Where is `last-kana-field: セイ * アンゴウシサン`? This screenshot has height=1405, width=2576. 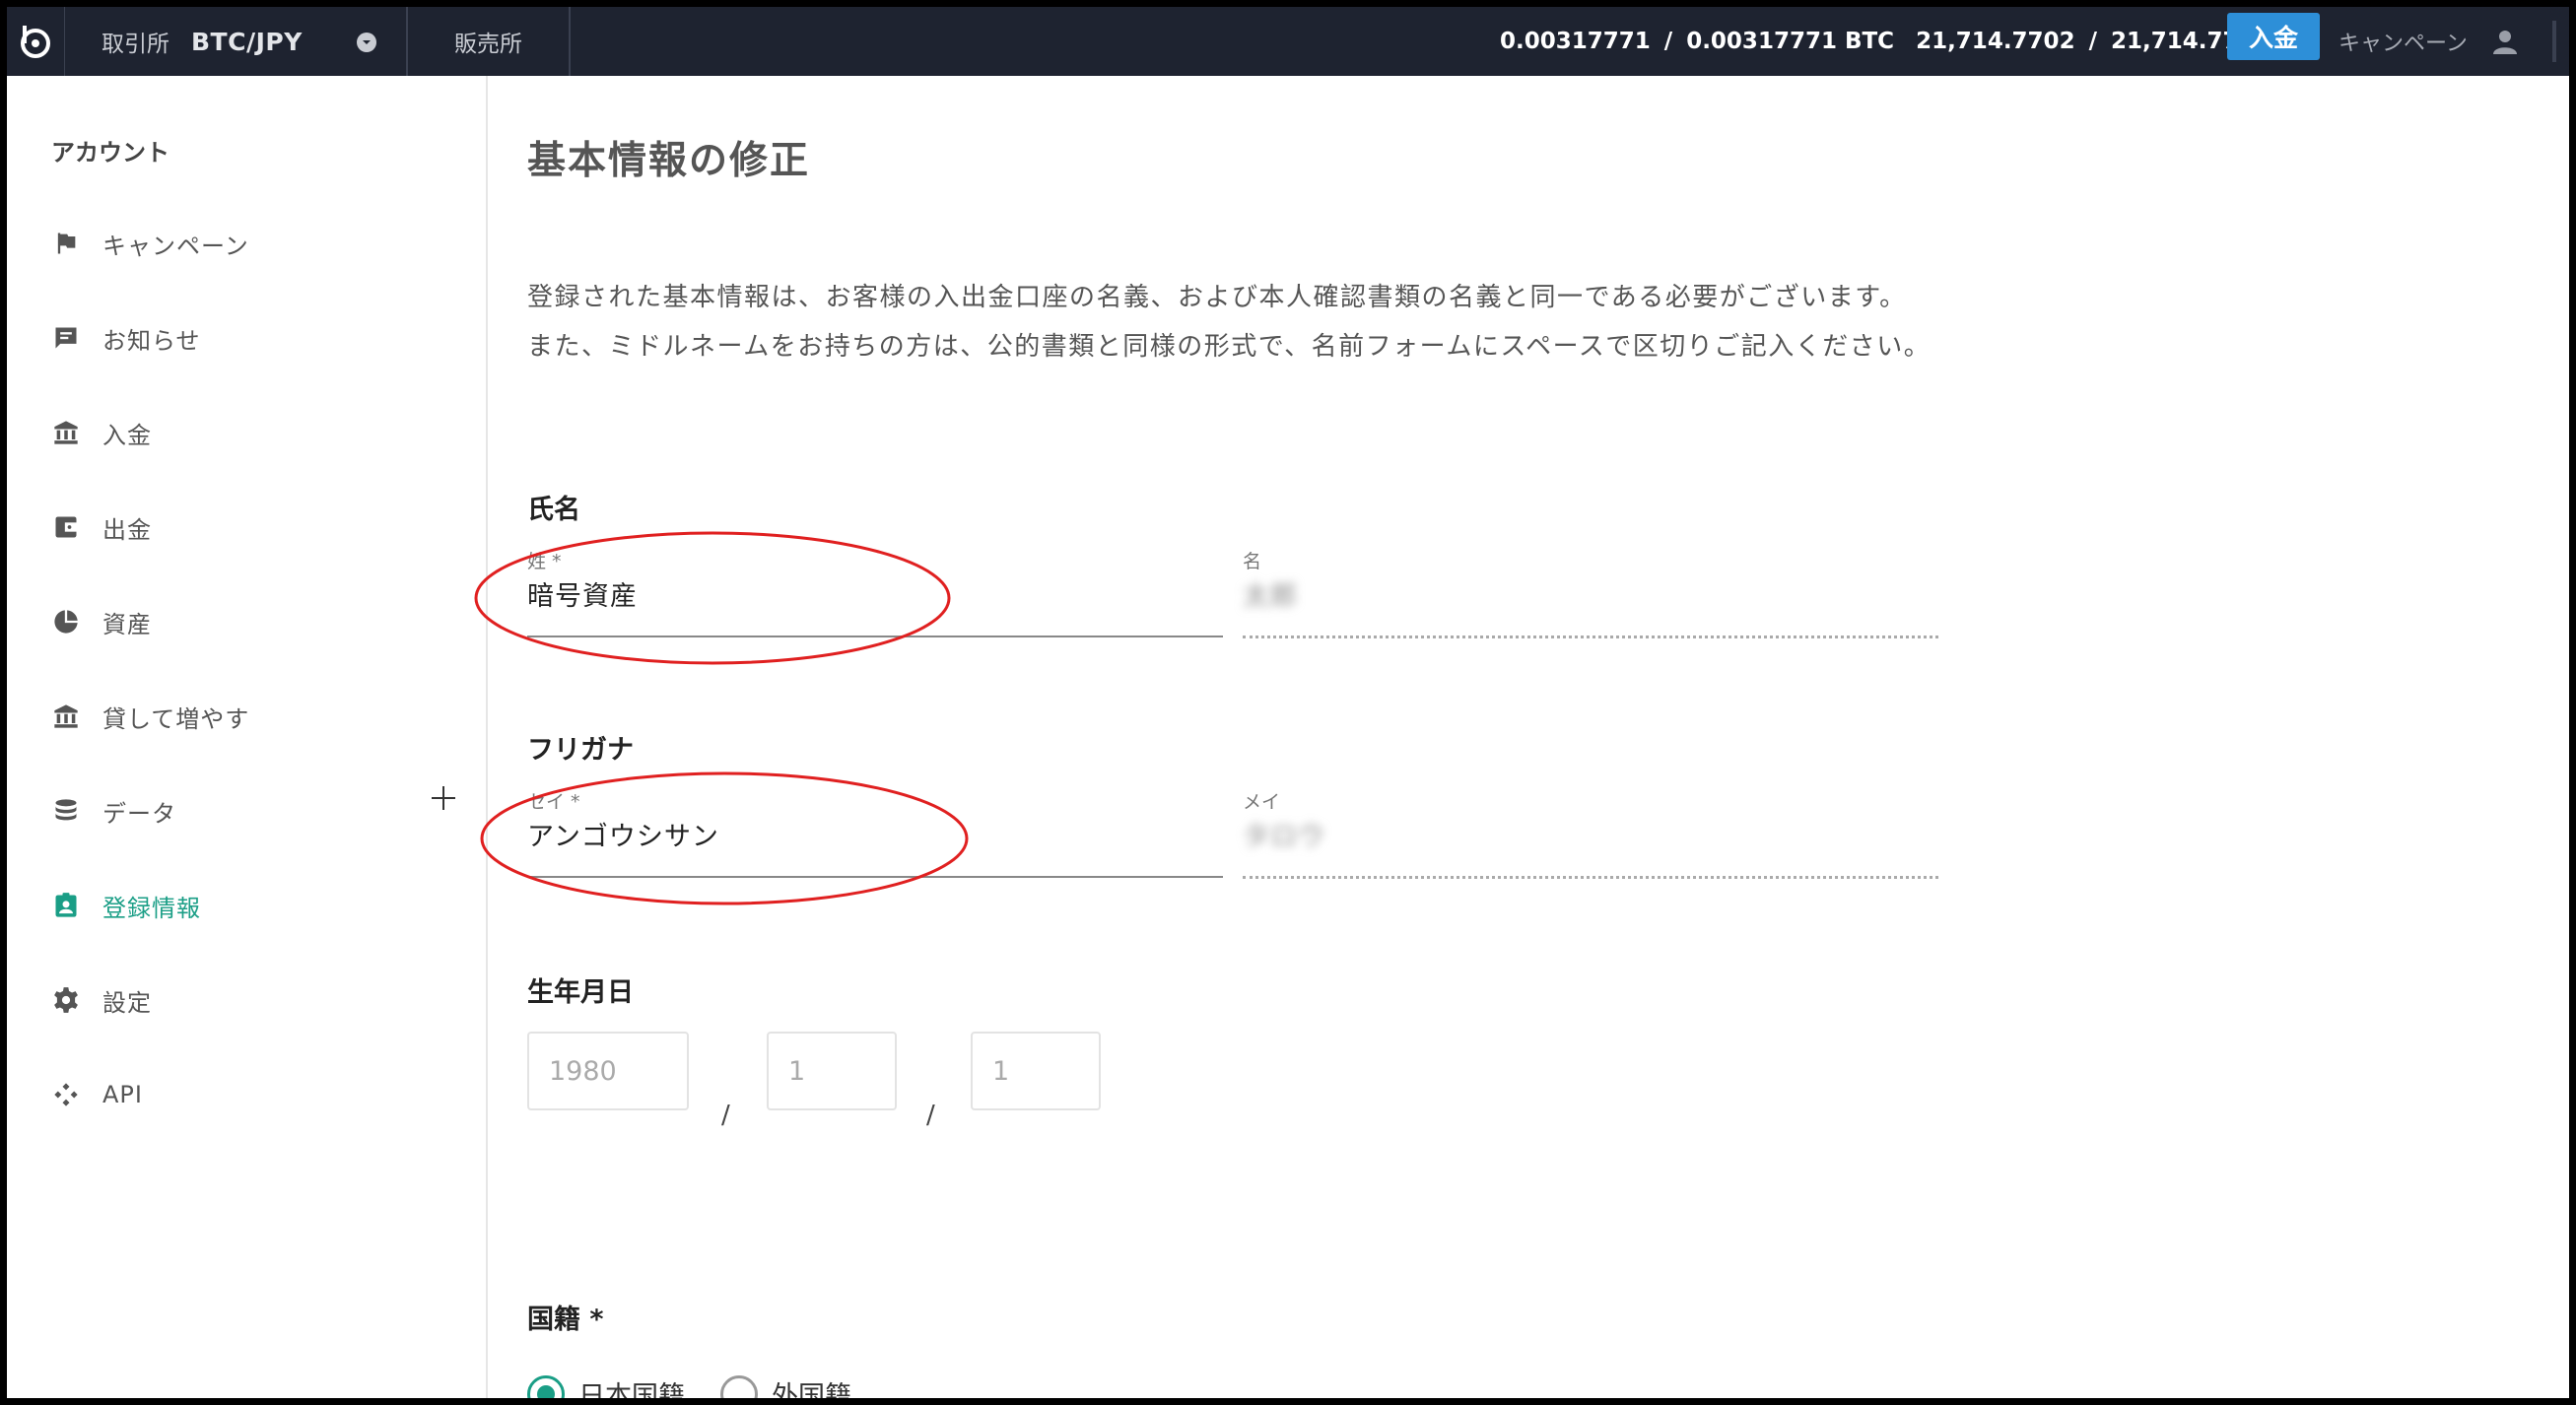
last-kana-field: セイ * アンゴウシサン is located at coordinates (875, 833).